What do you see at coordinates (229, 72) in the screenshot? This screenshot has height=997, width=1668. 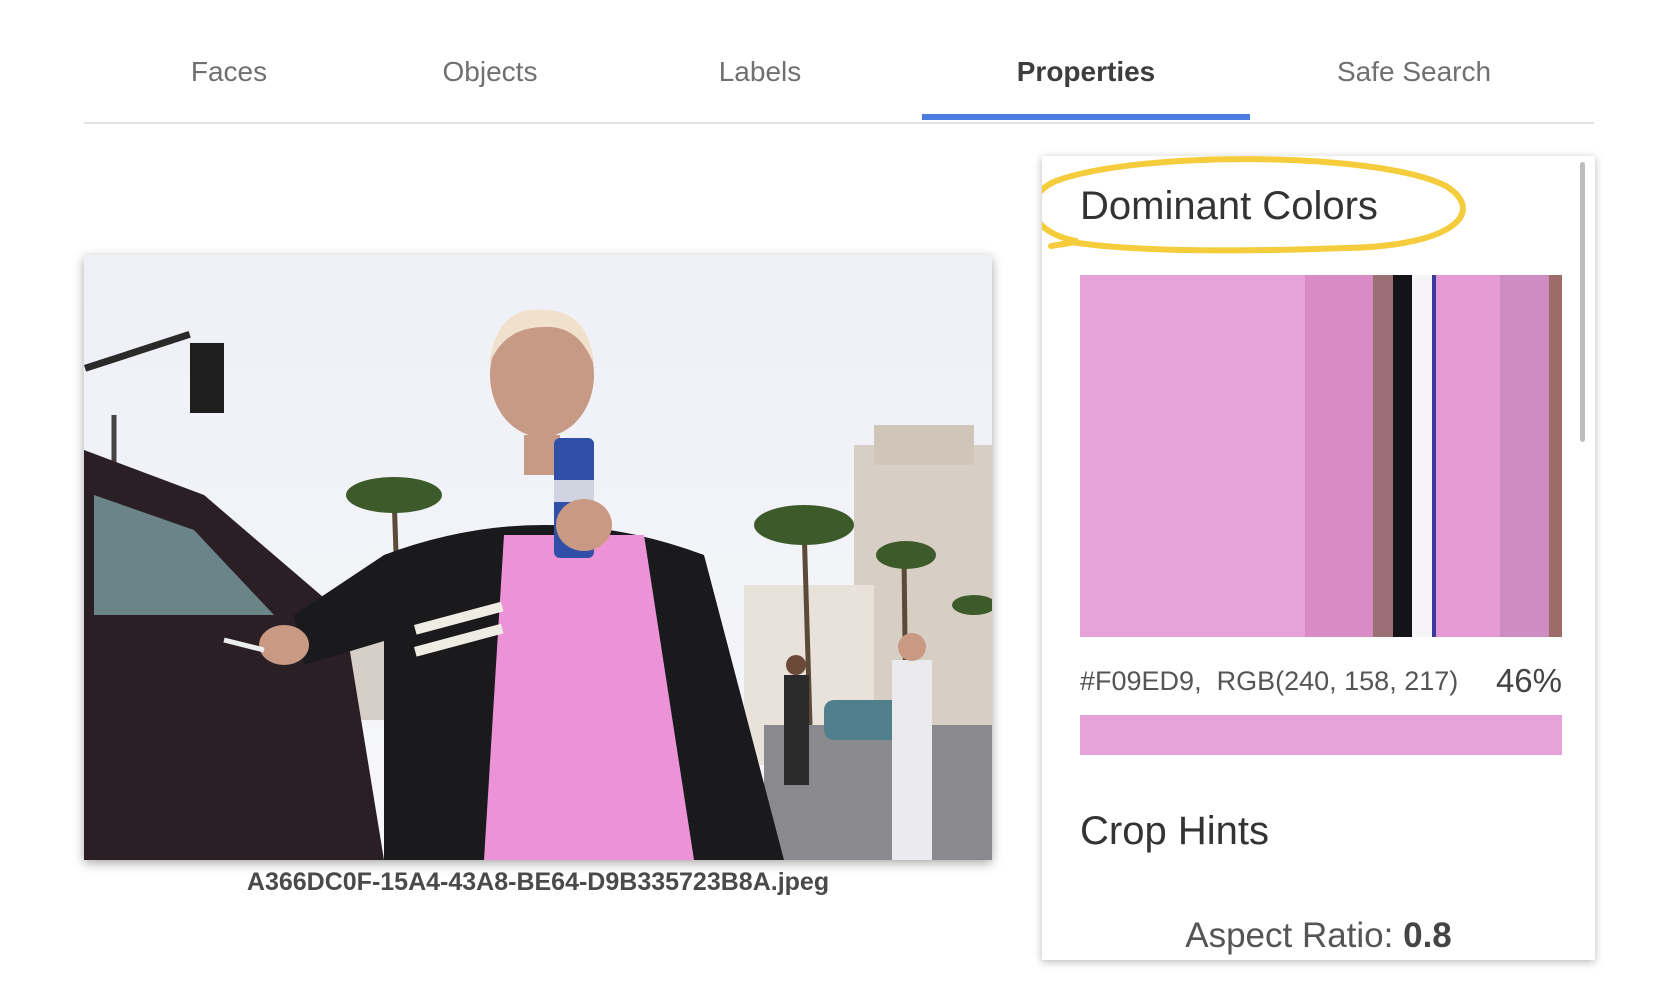 I see `tab-faces: Faces` at bounding box center [229, 72].